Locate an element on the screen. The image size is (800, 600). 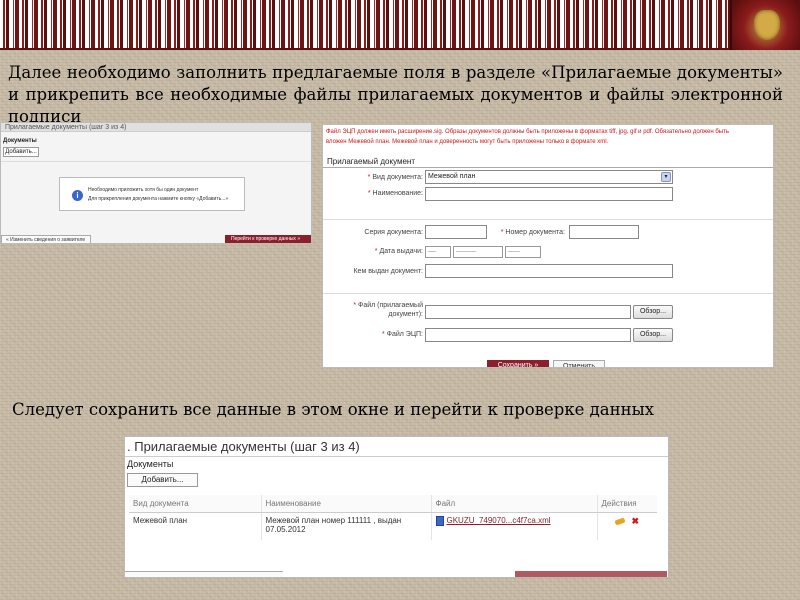
panel-header: Прилагаемые документы (шаг 3 из 4) is located at coordinates (156, 127).